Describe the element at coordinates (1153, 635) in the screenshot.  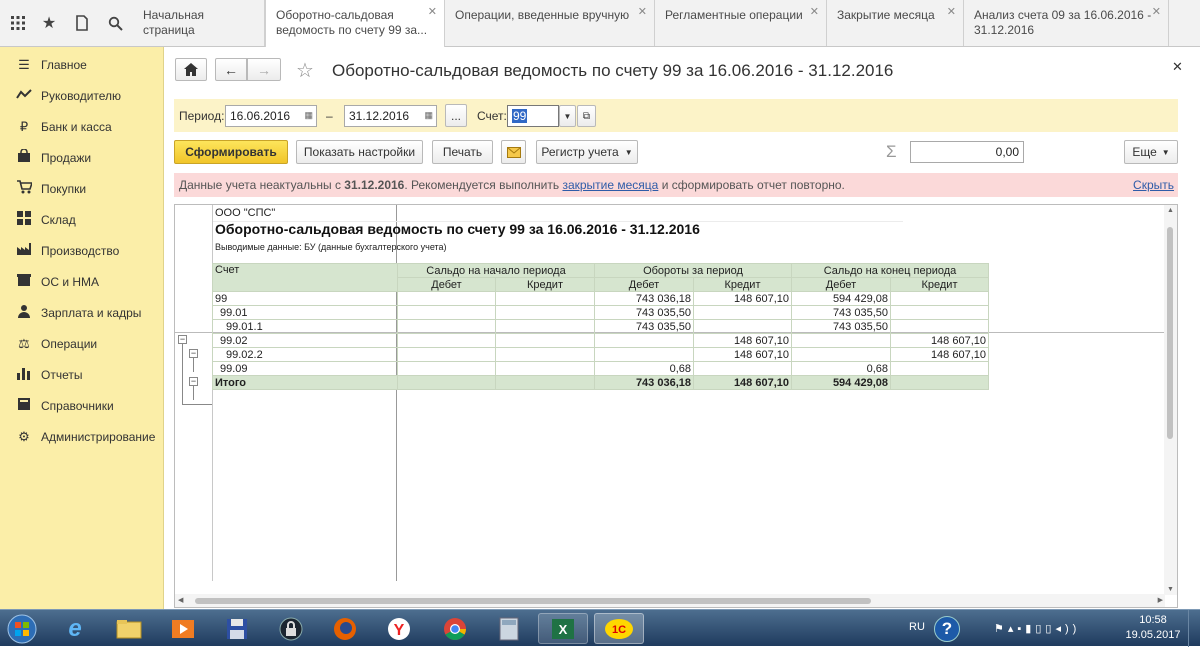
I see `clock-date: 19.05.2017` at that location.